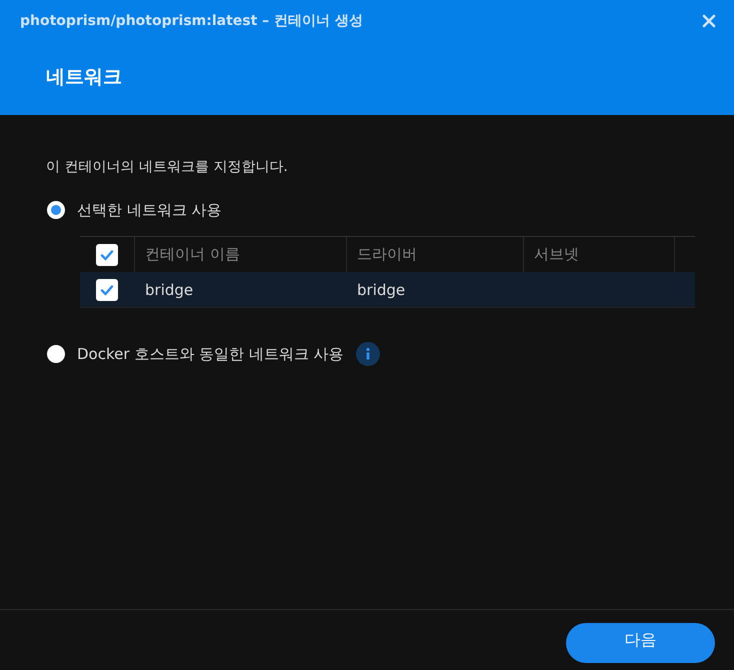 Image resolution: width=734 pixels, height=670 pixels. I want to click on description: 이 컨테이너의 네트워크를 지정합니다., so click(167, 167).